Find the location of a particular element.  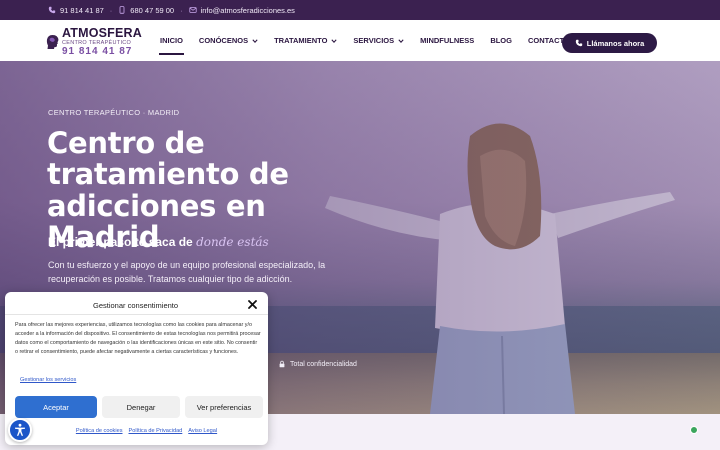

menu-item-label: CONÓCENOS is located at coordinates (223, 40).